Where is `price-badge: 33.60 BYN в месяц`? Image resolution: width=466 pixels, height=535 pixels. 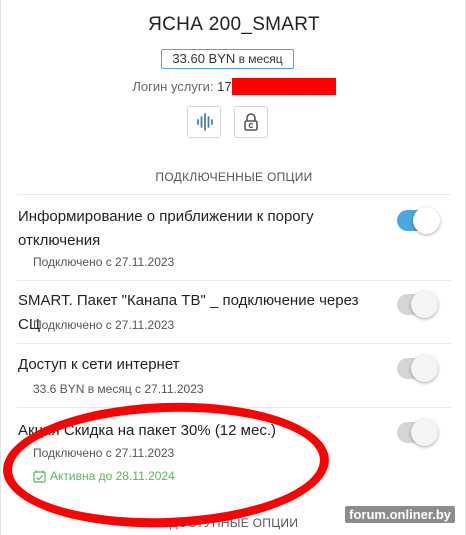 price-badge: 33.60 BYN в месяц is located at coordinates (227, 59).